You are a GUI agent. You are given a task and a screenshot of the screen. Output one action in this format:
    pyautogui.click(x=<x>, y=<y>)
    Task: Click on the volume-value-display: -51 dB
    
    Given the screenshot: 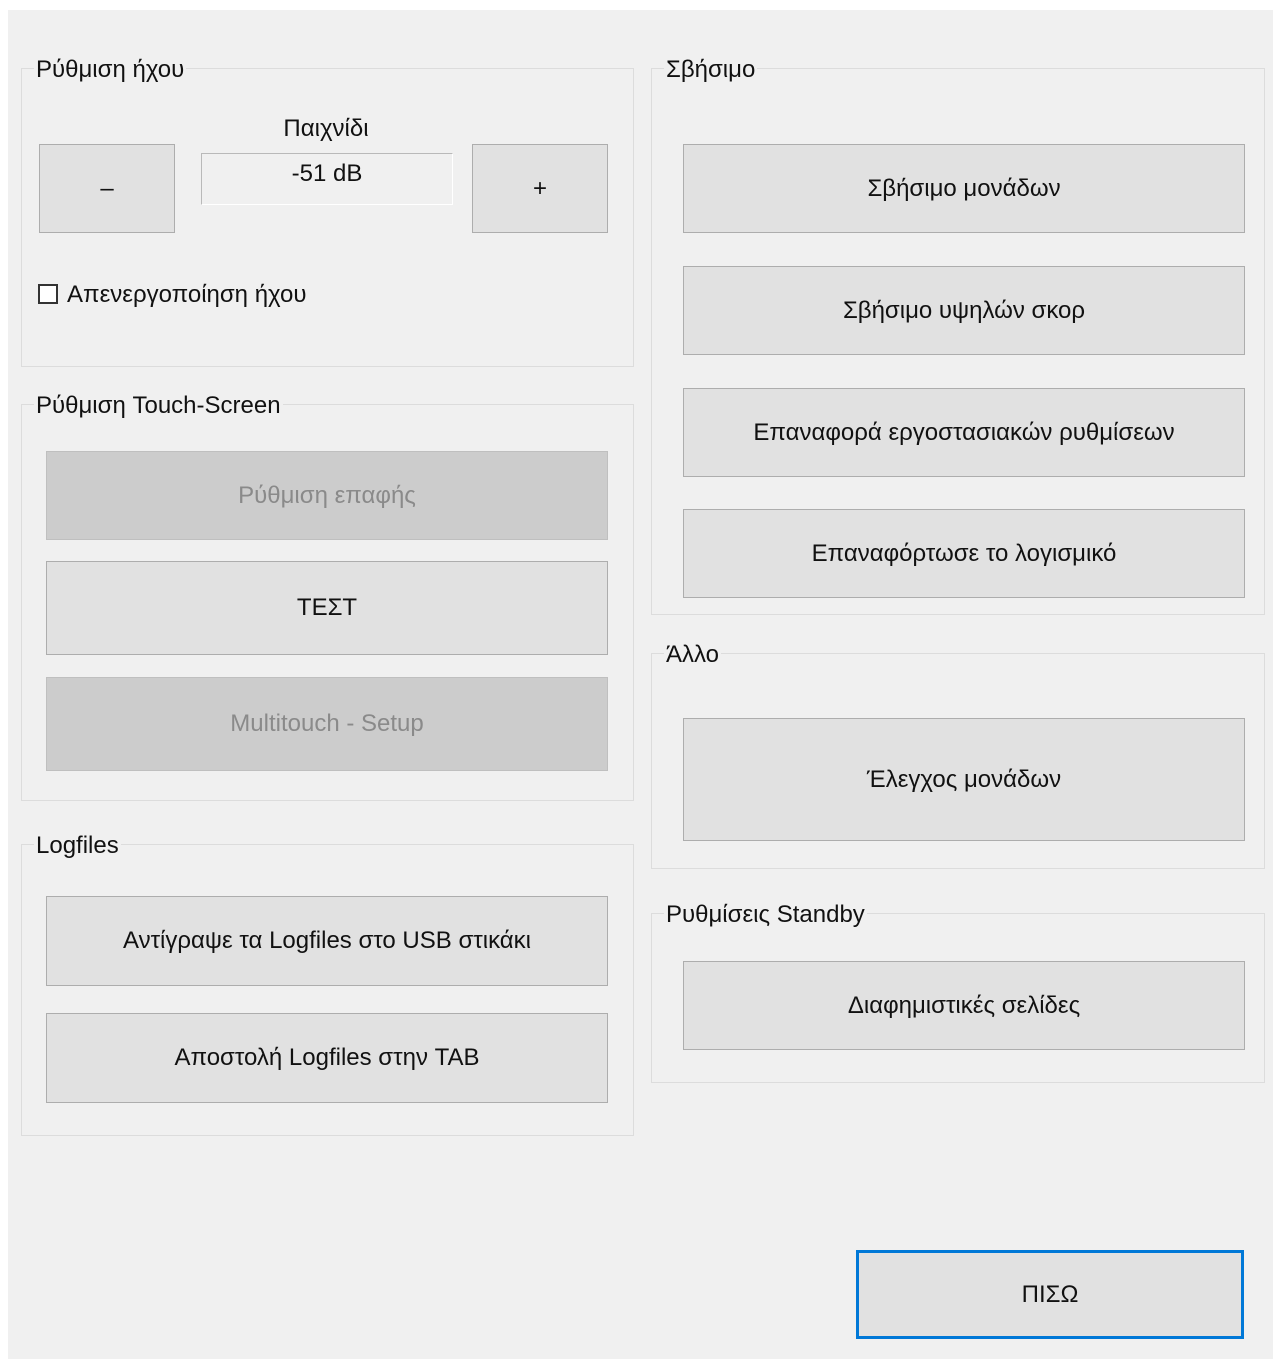 What is the action you would take?
    pyautogui.click(x=327, y=179)
    